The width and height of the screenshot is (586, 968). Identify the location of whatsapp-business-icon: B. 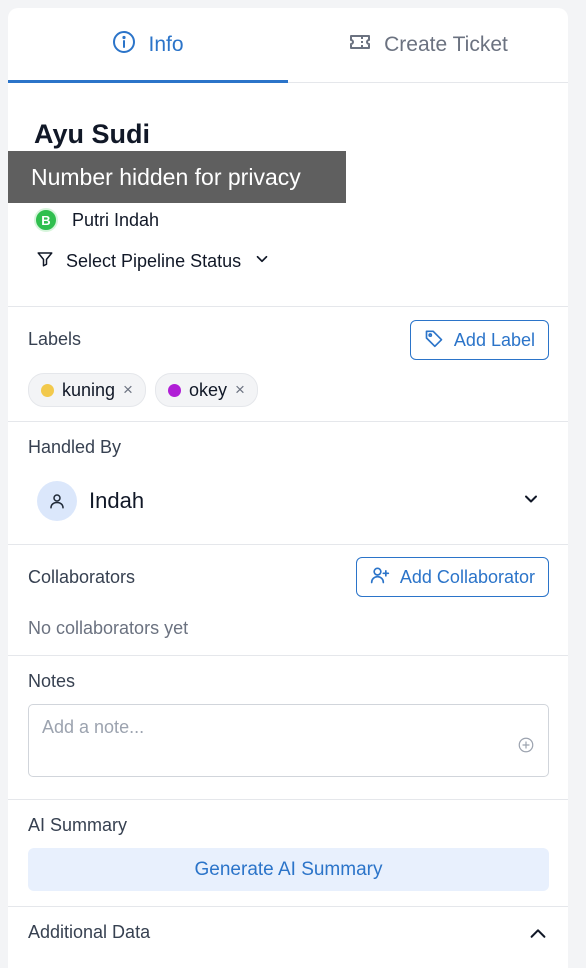
(46, 220).